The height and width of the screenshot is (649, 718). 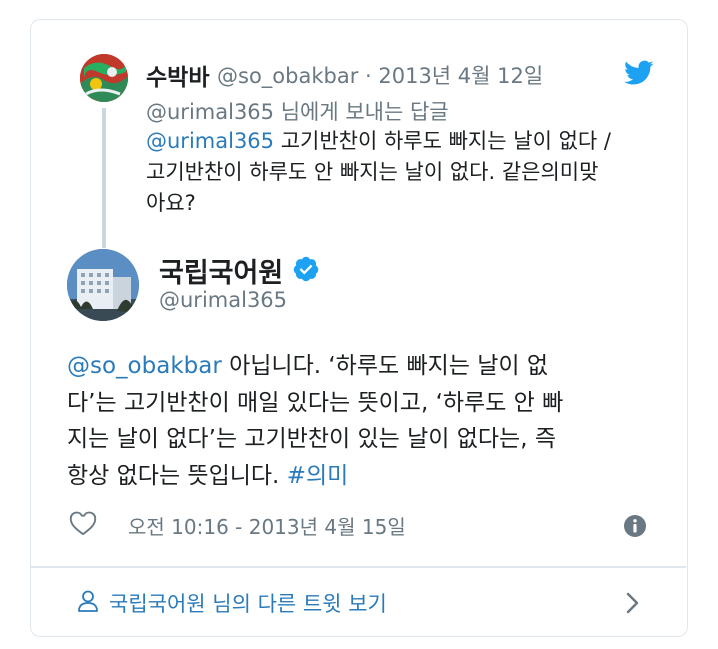 I want to click on thread-connector, so click(x=104, y=178).